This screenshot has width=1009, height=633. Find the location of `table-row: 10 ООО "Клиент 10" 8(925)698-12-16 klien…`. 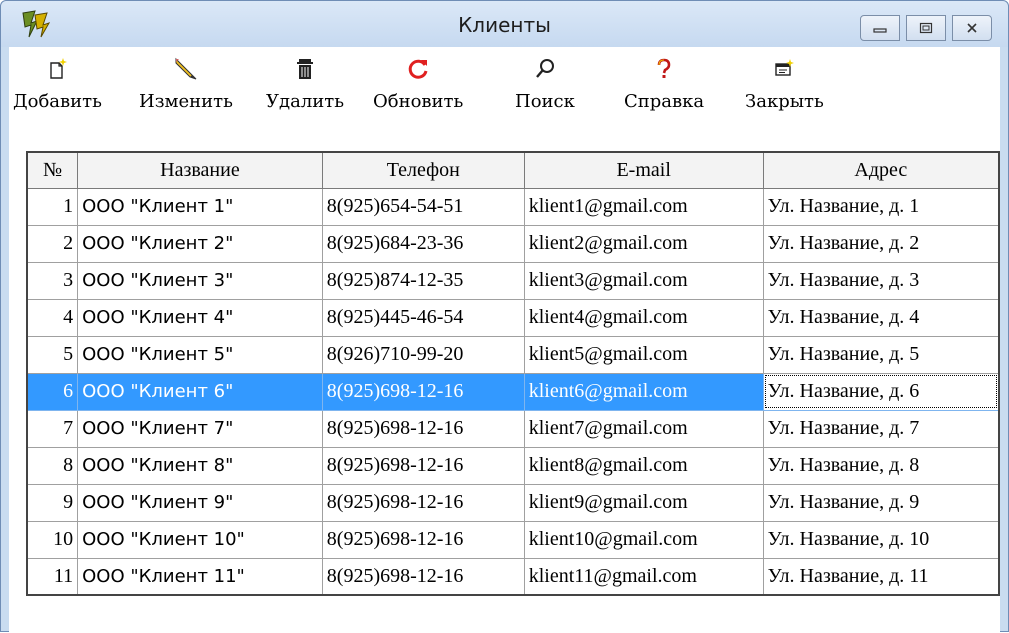

table-row: 10 ООО "Клиент 10" 8(925)698-12-16 klien… is located at coordinates (513, 539).